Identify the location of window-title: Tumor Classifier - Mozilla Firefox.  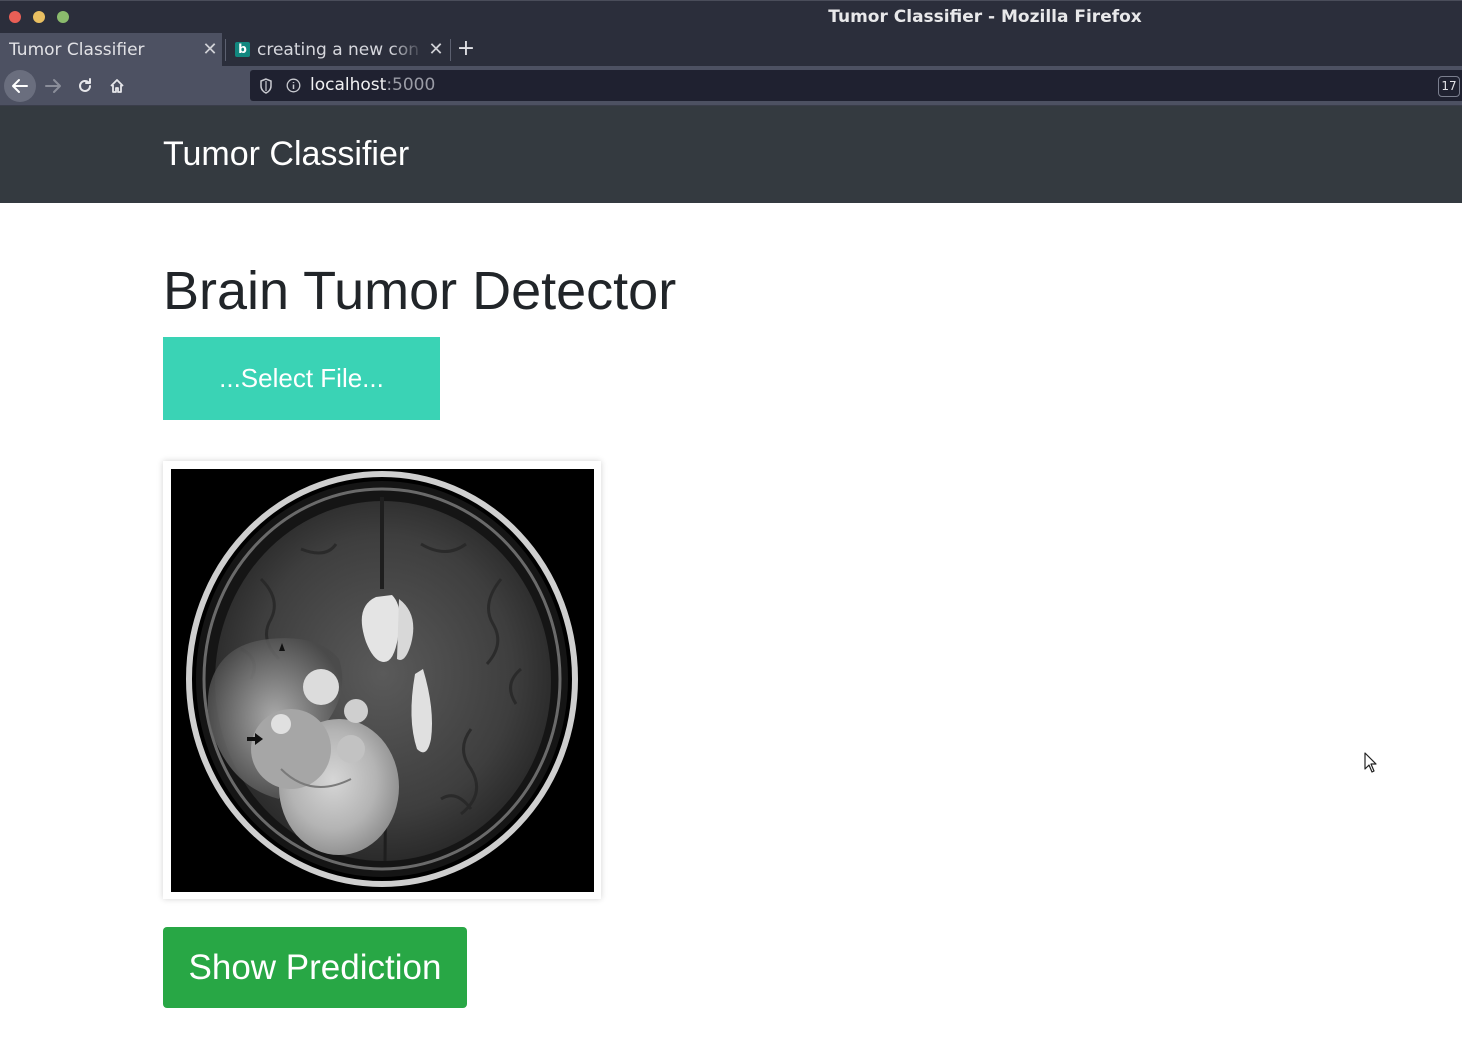
(985, 17).